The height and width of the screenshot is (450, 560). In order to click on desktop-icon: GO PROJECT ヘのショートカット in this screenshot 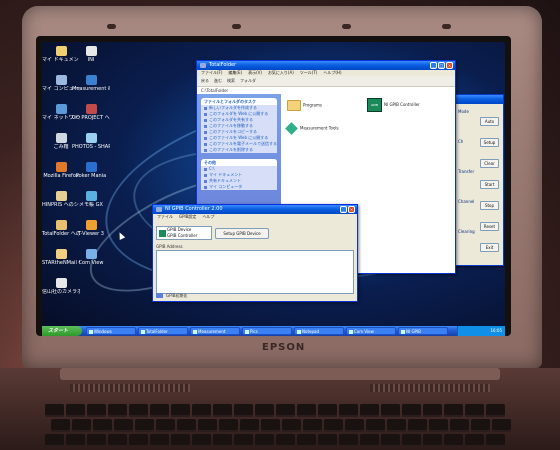, I will do `click(91, 112)`.